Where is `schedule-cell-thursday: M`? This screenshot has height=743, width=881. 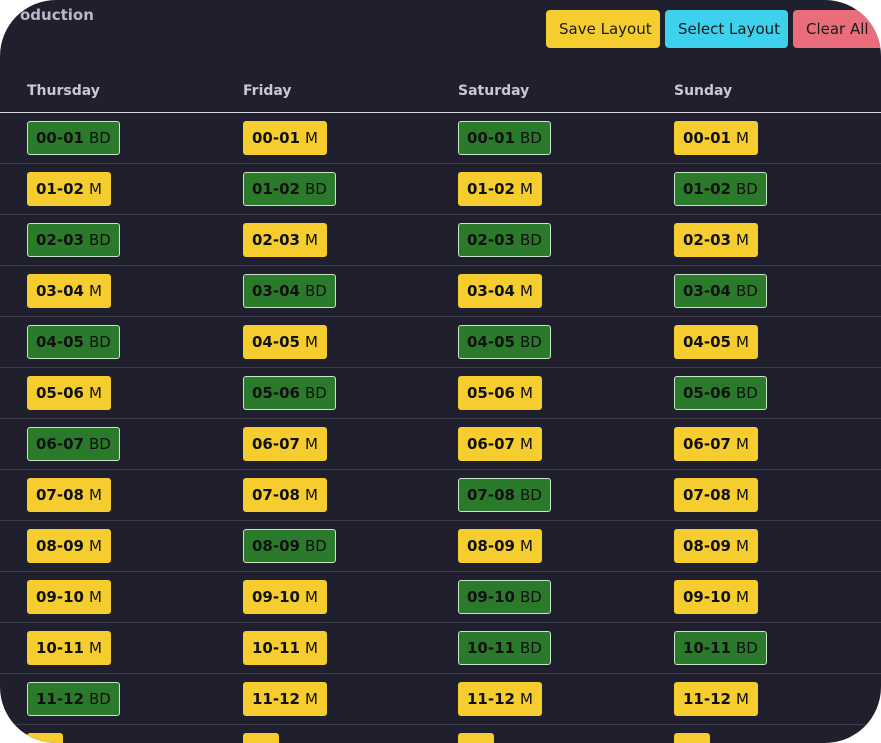 schedule-cell-thursday: M is located at coordinates (45, 738).